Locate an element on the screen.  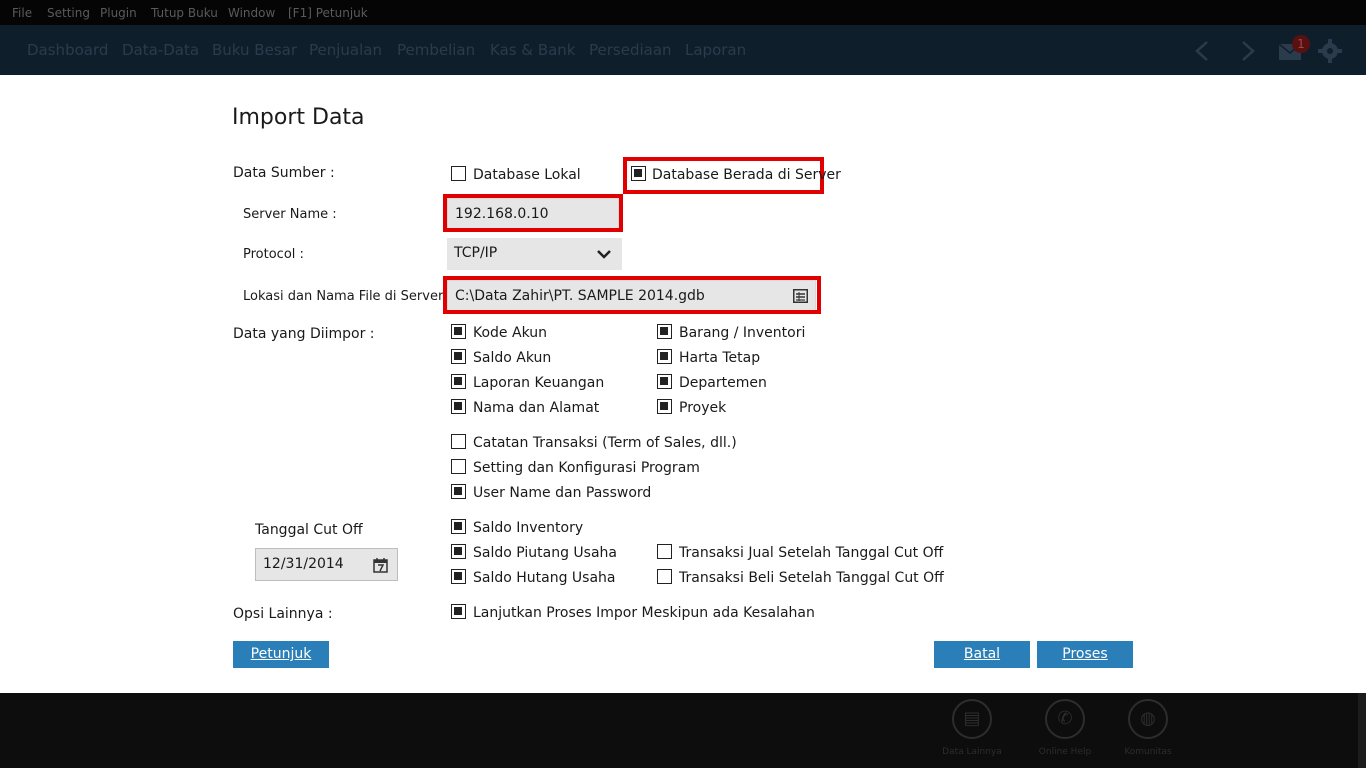
chevron-down-icon is located at coordinates (604, 254).